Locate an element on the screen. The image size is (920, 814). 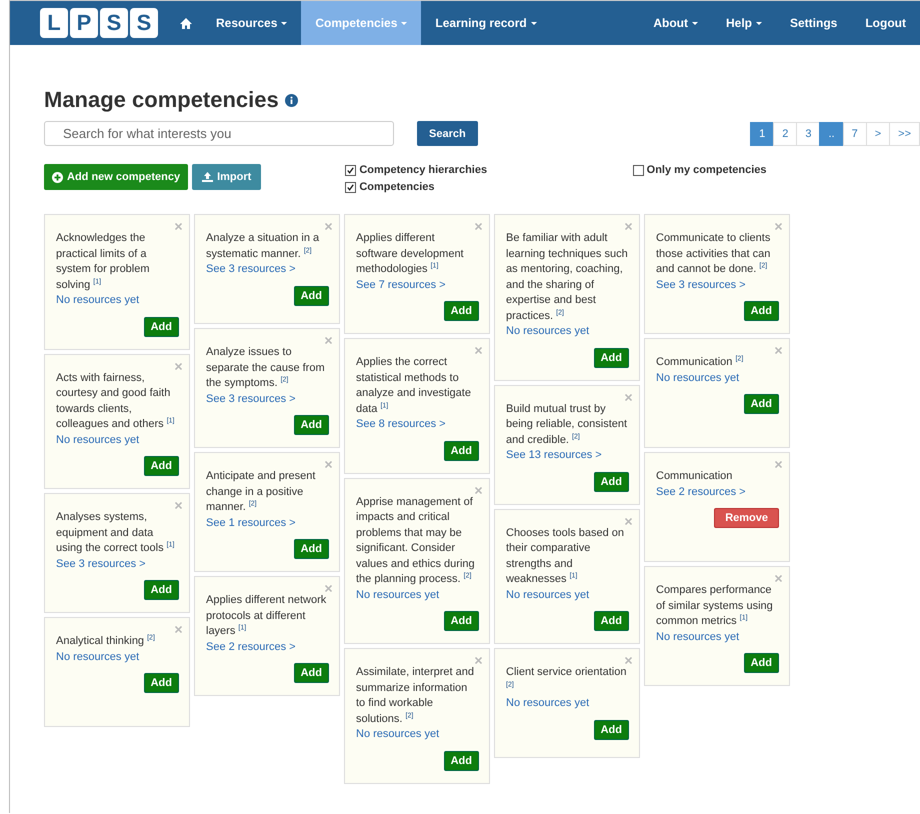
remove-button: Remove is located at coordinates (746, 518).